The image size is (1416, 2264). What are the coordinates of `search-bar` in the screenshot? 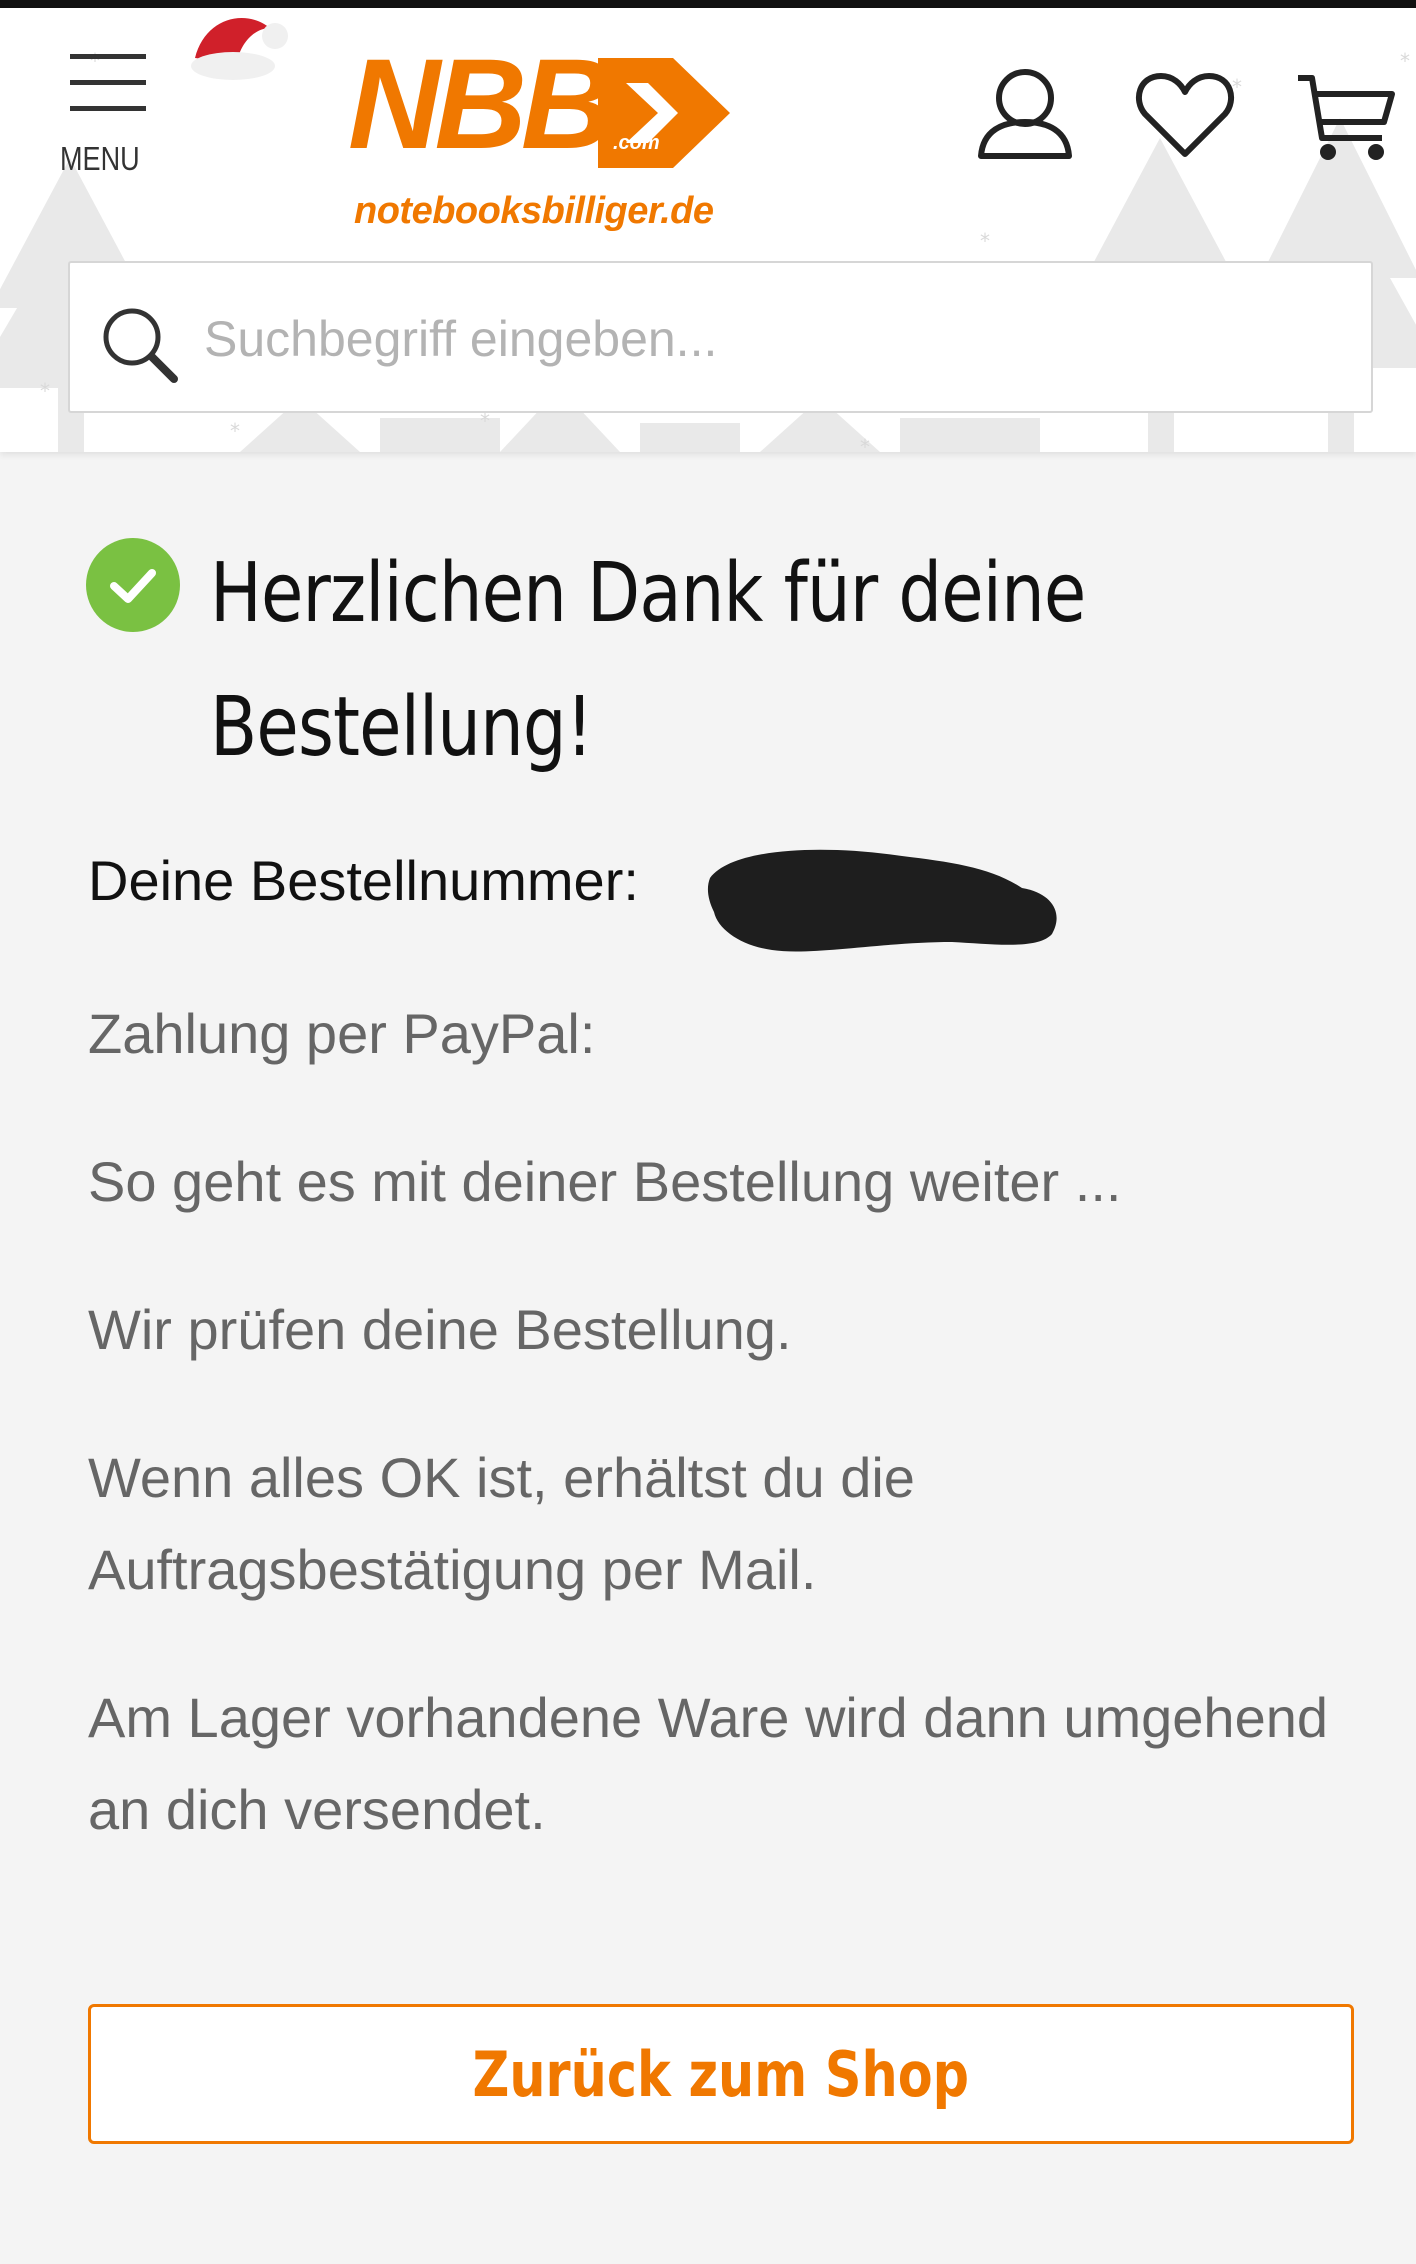 It's located at (720, 337).